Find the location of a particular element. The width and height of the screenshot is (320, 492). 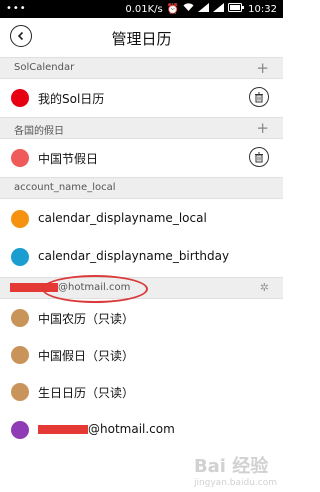

status-bar-right: 0.01K/s ⏰ 10:32 is located at coordinates (201, 9).